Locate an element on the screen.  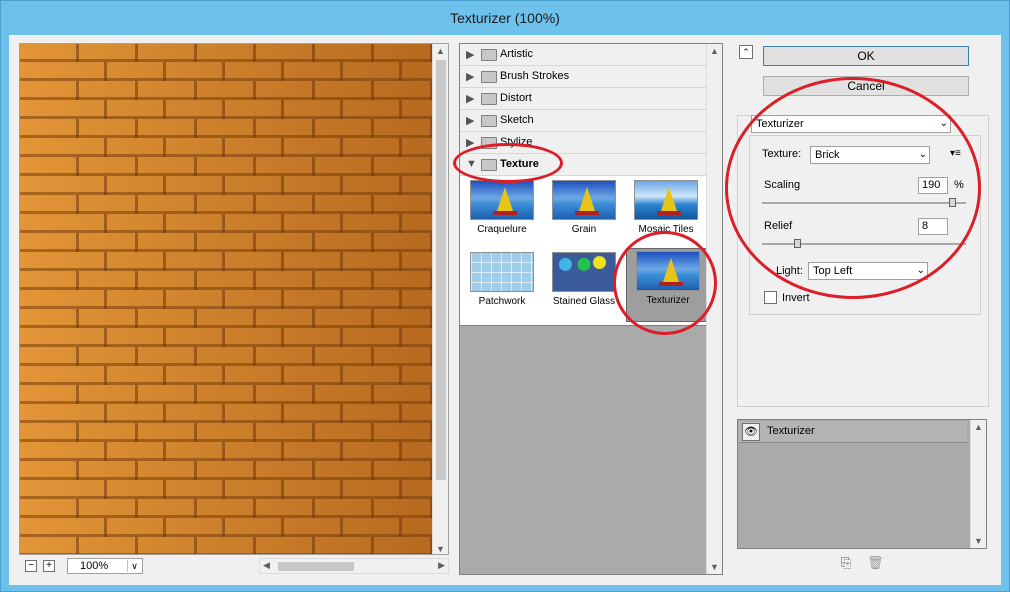
zoom-in-button: + is located at coordinates (49, 566).